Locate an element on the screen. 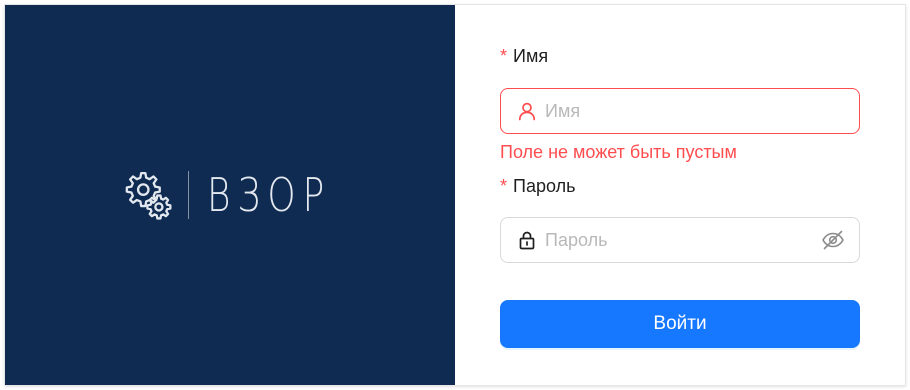 The width and height of the screenshot is (910, 390). username-error: Поле не может быть пустым is located at coordinates (618, 152).